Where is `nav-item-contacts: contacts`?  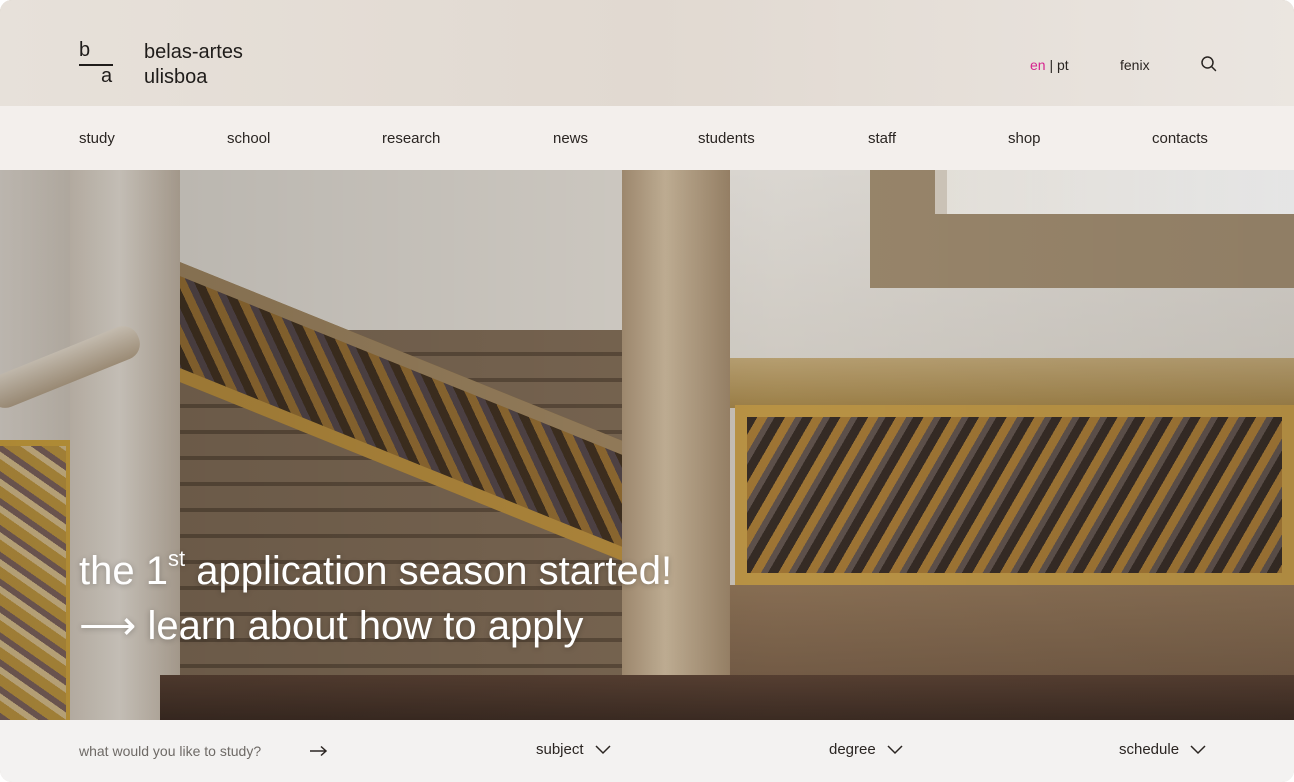
nav-item-contacts: contacts is located at coordinates (1180, 139).